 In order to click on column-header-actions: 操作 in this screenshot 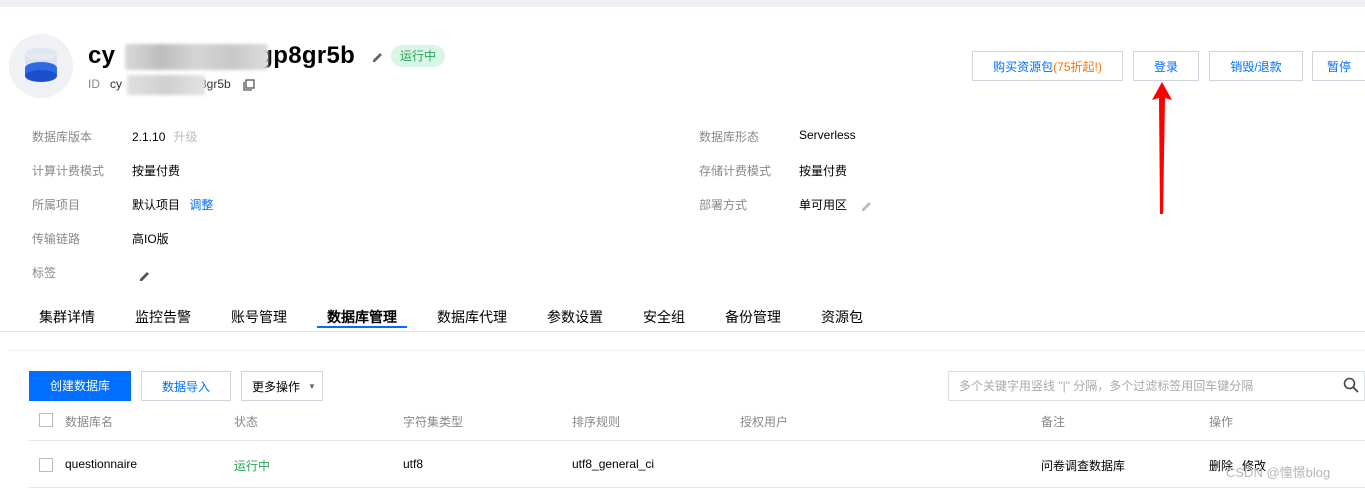, I will do `click(1221, 422)`.